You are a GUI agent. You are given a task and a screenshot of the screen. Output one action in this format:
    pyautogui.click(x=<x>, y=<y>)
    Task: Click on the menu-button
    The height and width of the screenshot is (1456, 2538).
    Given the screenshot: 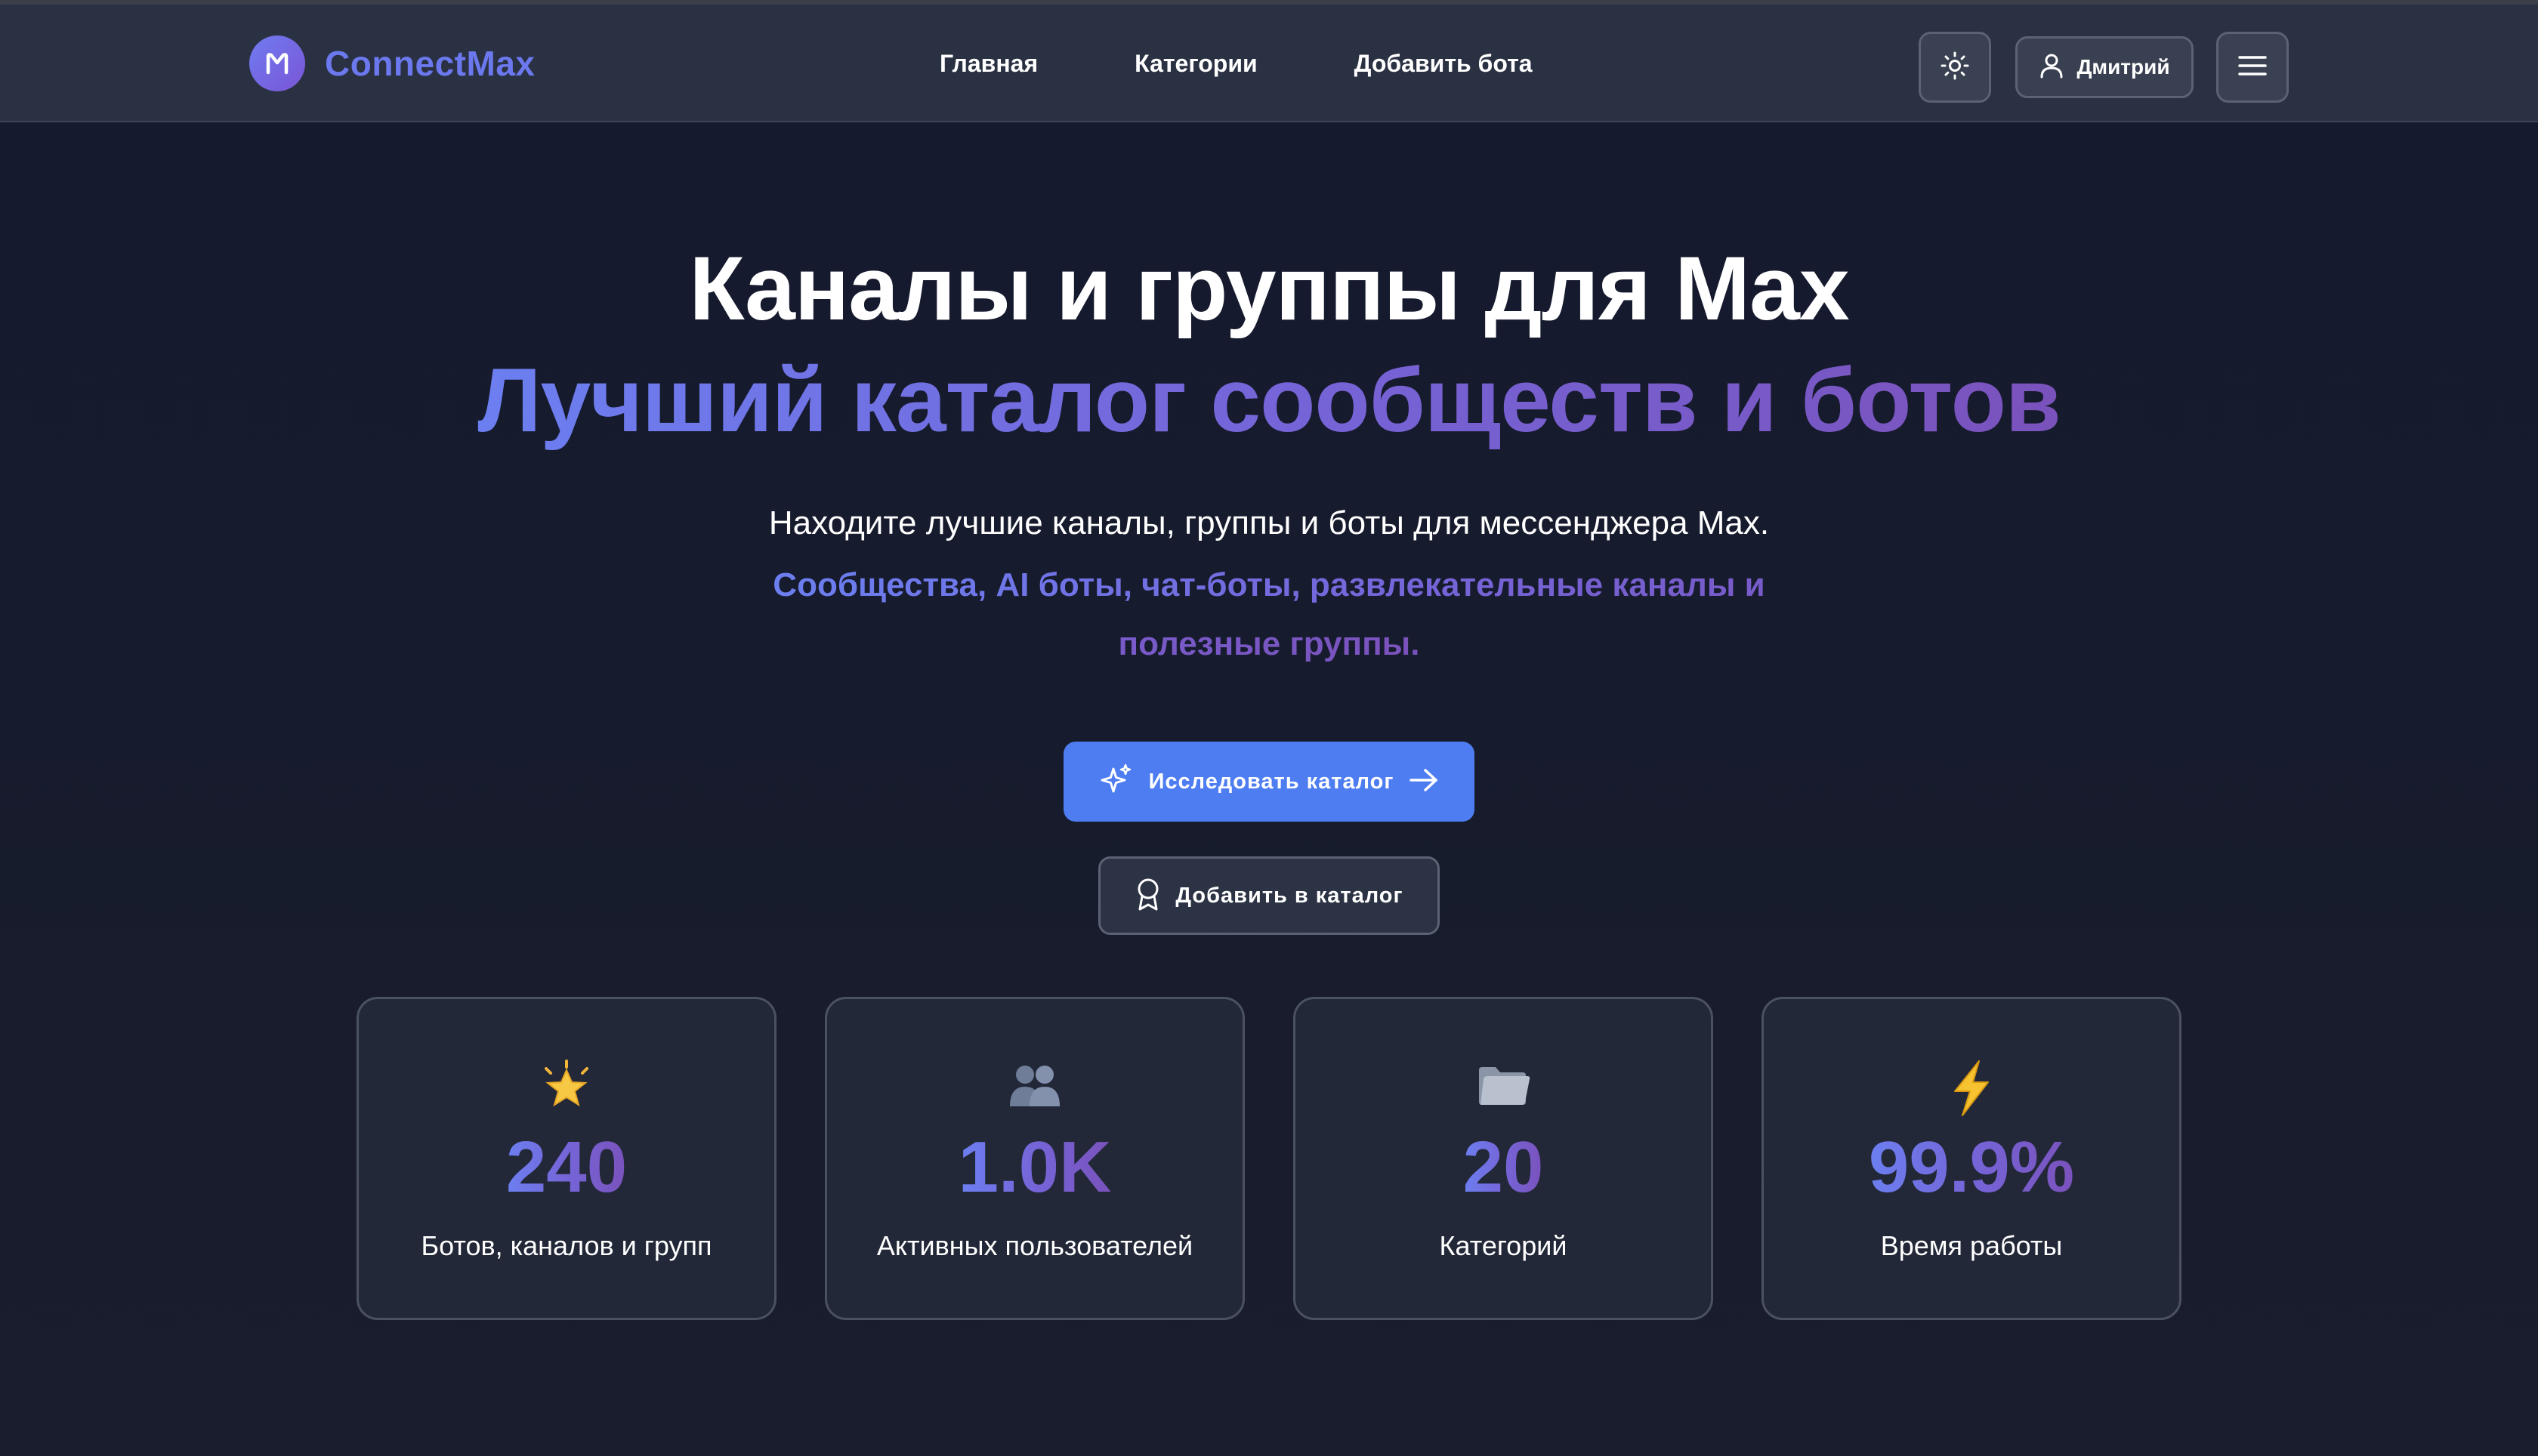 What is the action you would take?
    pyautogui.click(x=2252, y=67)
    